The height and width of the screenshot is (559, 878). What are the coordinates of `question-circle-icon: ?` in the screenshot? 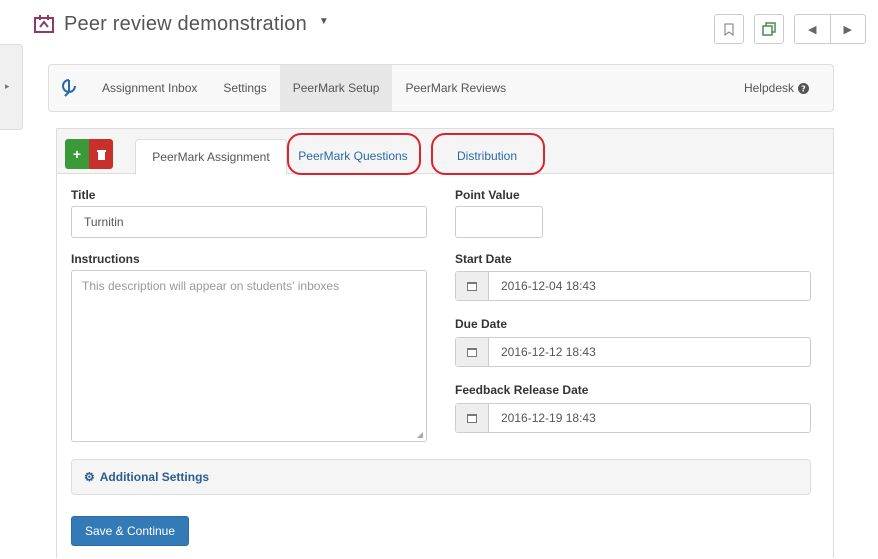 It's located at (803, 88).